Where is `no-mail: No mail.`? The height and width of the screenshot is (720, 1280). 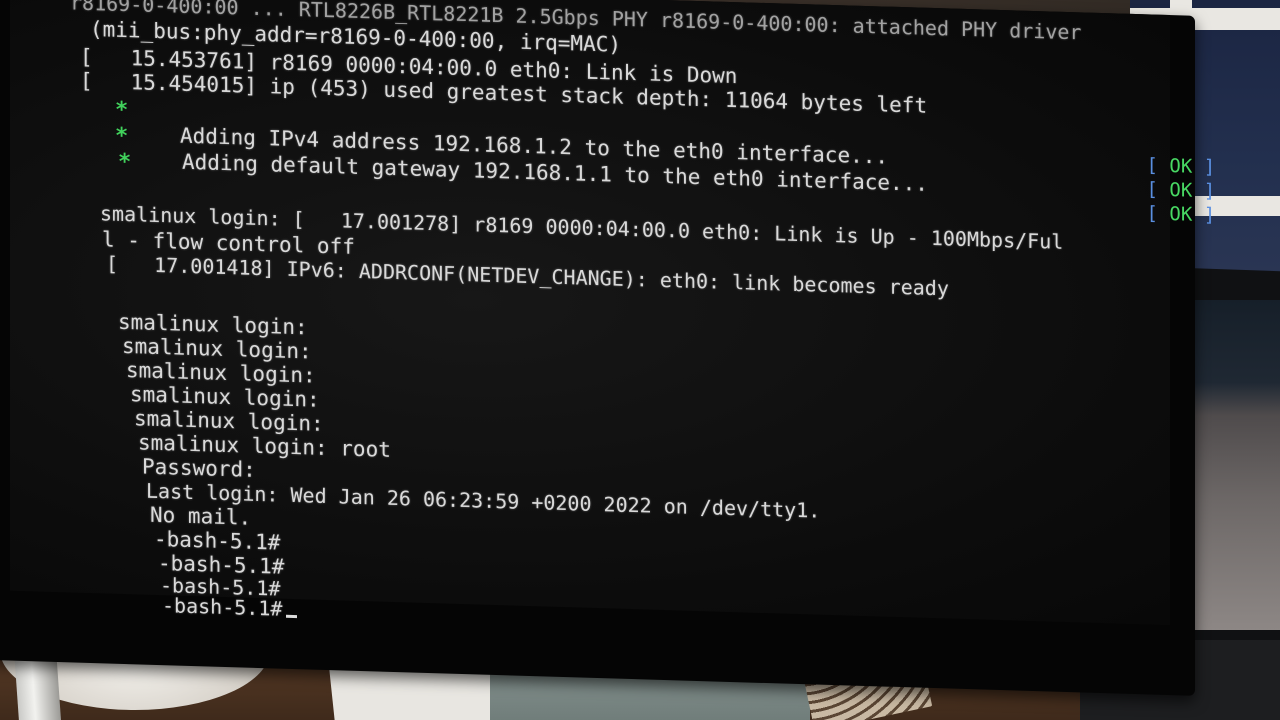
no-mail: No mail. is located at coordinates (201, 516).